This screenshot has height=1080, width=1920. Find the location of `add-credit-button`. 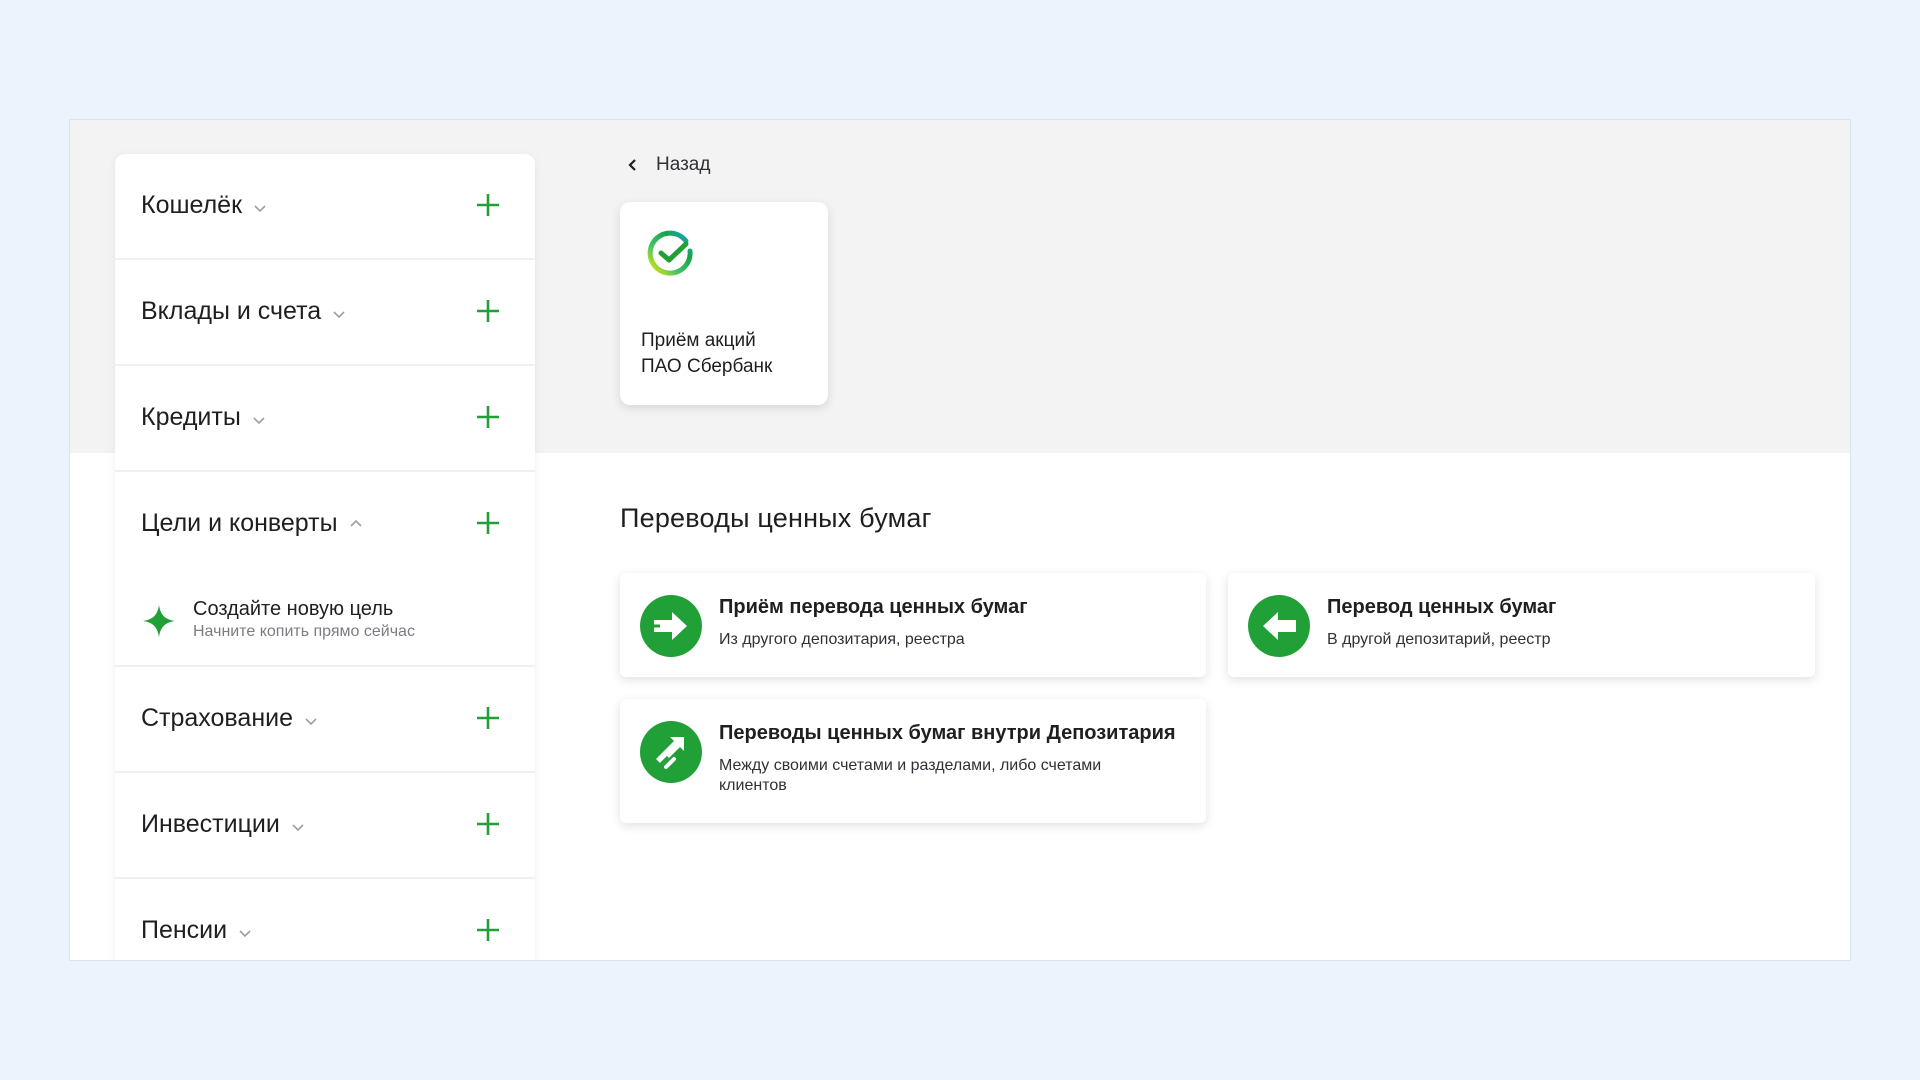

add-credit-button is located at coordinates (488, 417).